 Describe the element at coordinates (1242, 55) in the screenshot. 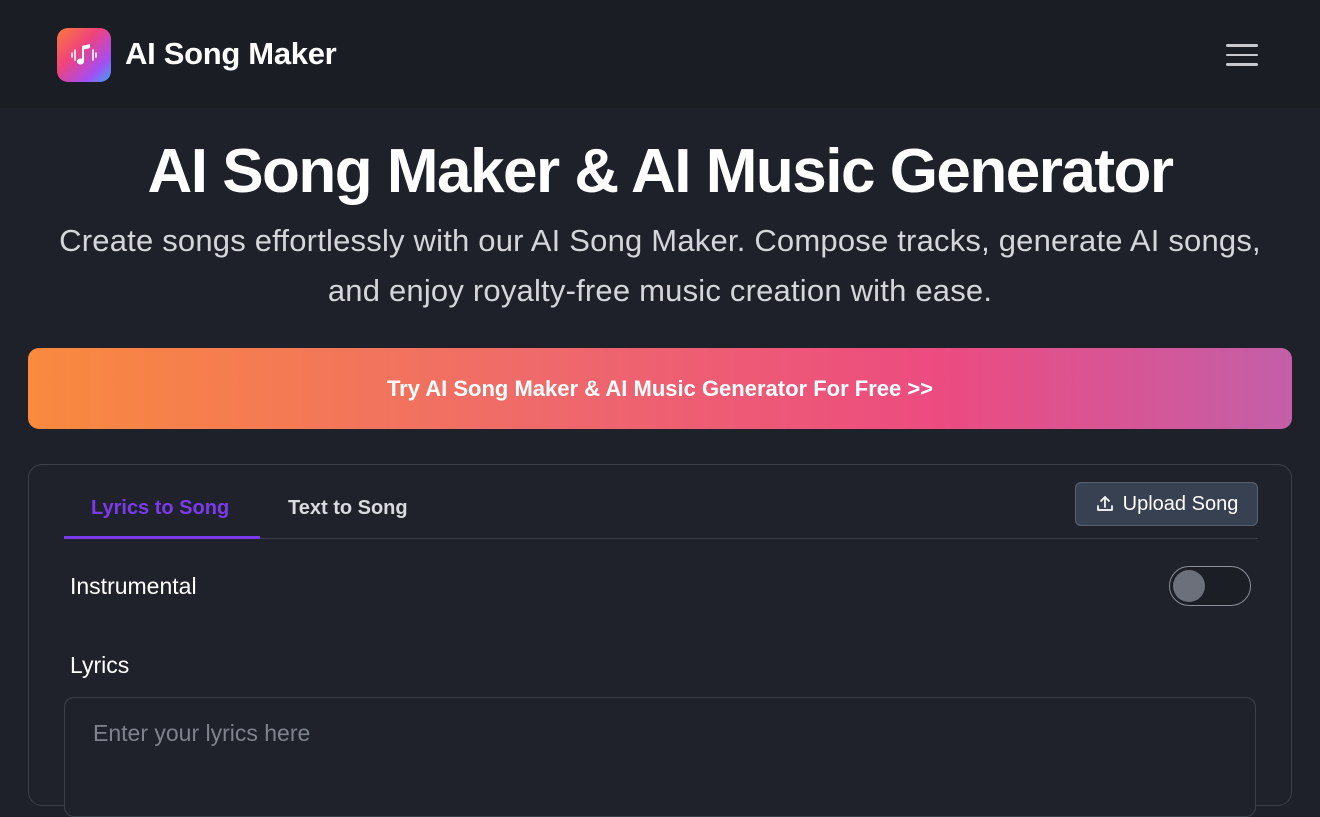

I see `hamburger-menu-icon` at that location.